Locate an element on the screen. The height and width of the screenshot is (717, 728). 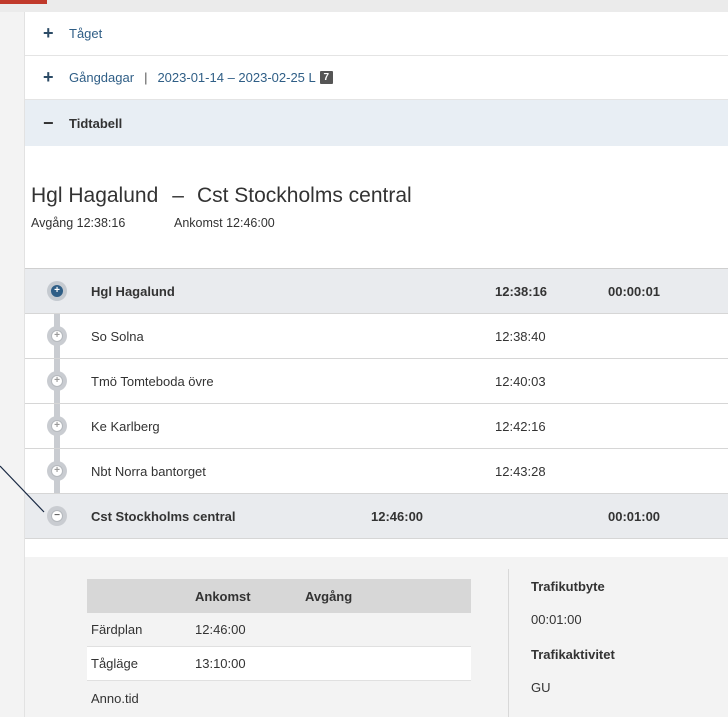
section-taget-label: Tåget is located at coordinates (86, 33).